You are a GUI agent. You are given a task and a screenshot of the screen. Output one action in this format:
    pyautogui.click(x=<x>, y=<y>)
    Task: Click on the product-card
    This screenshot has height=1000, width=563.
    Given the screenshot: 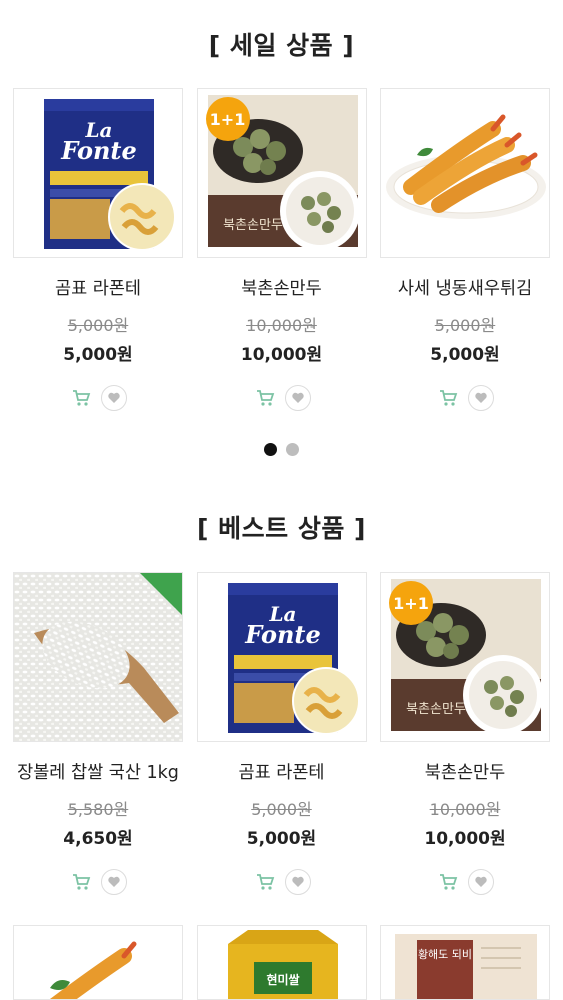 What is the action you would take?
    pyautogui.click(x=98, y=962)
    